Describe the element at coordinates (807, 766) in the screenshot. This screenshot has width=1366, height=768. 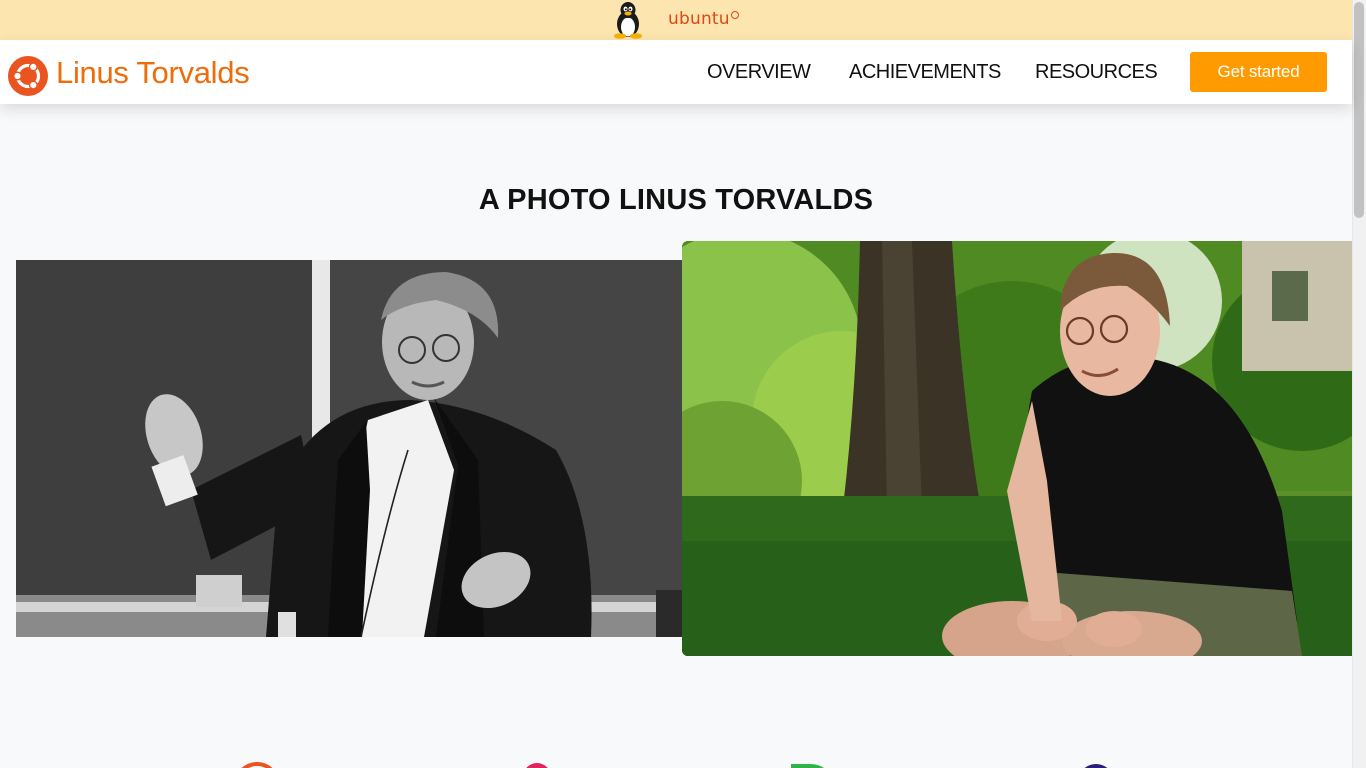
I see `green-d-icon` at that location.